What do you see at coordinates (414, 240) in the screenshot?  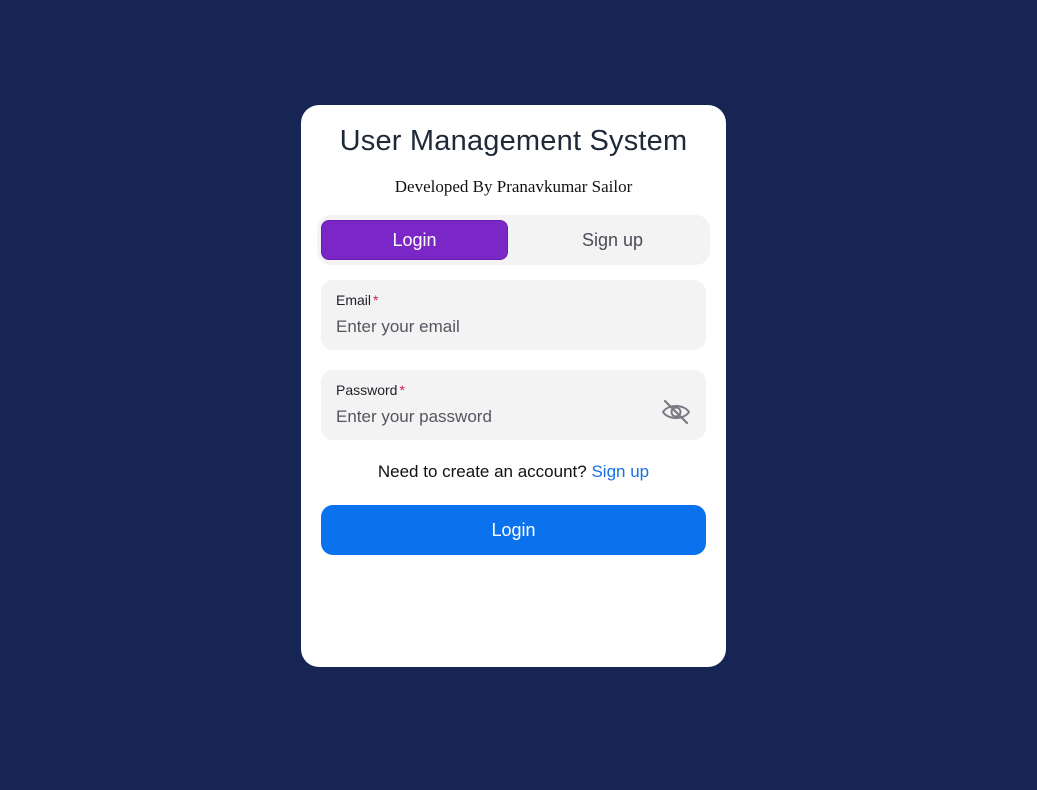 I see `tab-login: Login` at bounding box center [414, 240].